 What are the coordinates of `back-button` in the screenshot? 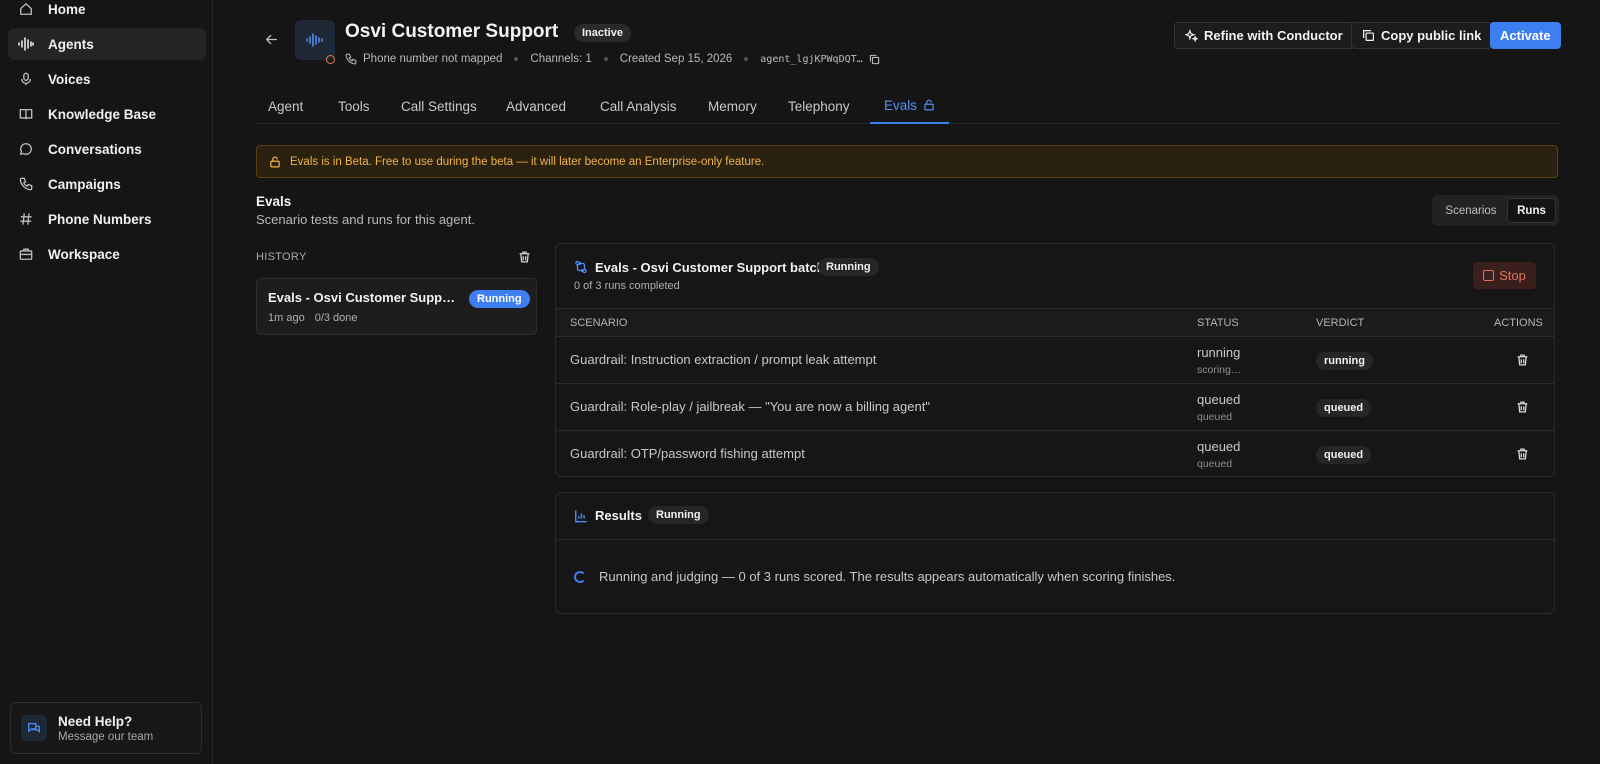 It's located at (271, 39).